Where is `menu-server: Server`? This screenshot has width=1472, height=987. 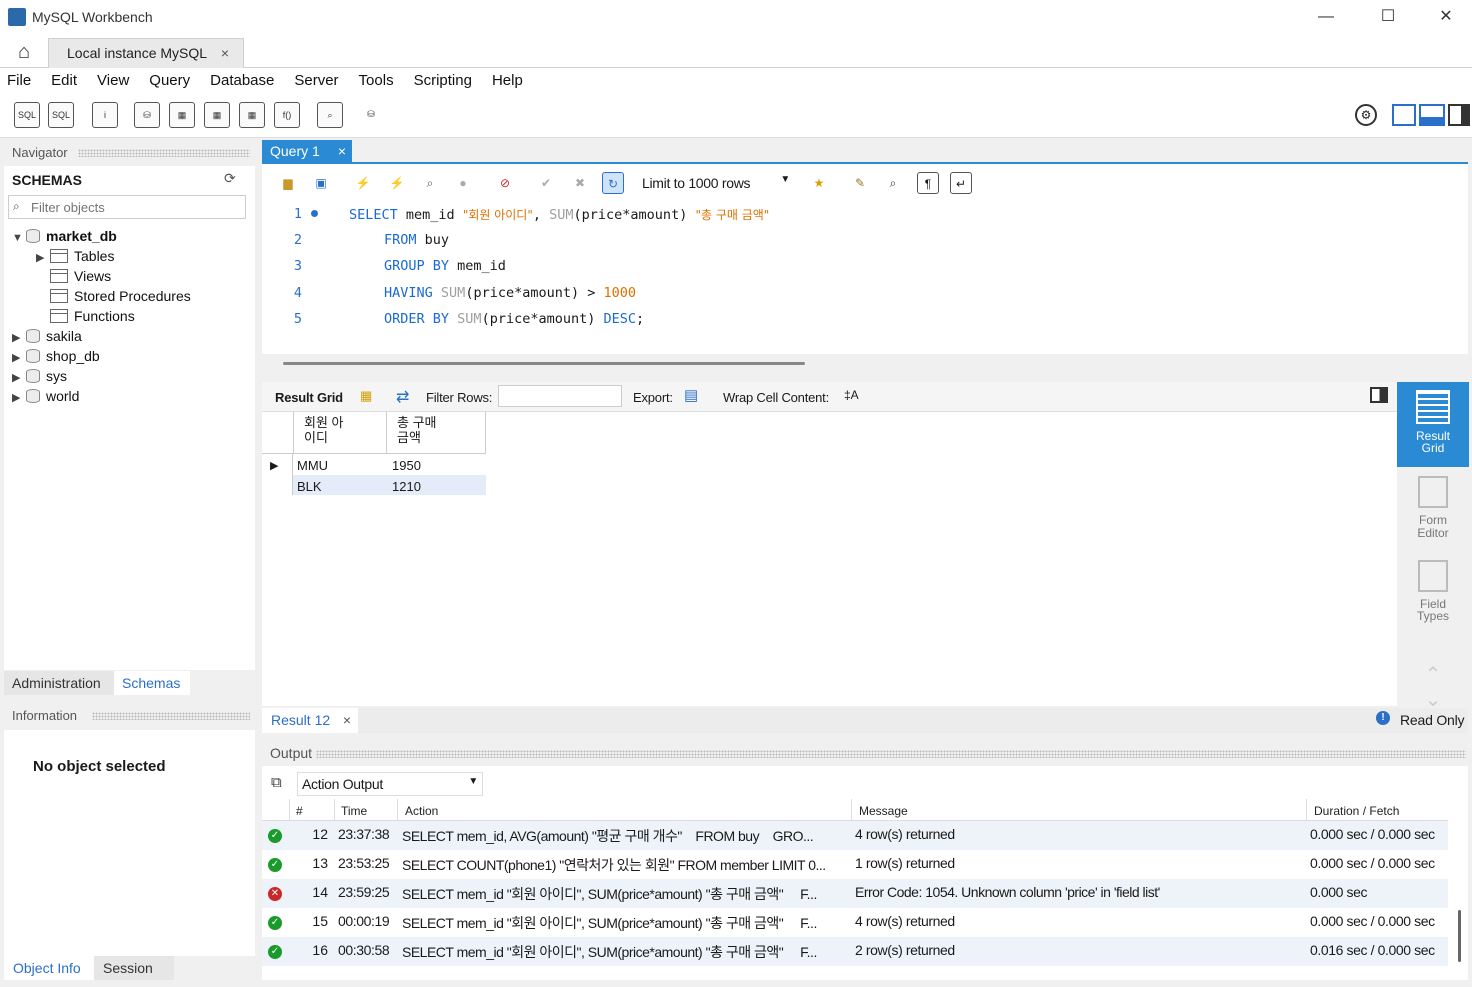
menu-server: Server is located at coordinates (316, 78).